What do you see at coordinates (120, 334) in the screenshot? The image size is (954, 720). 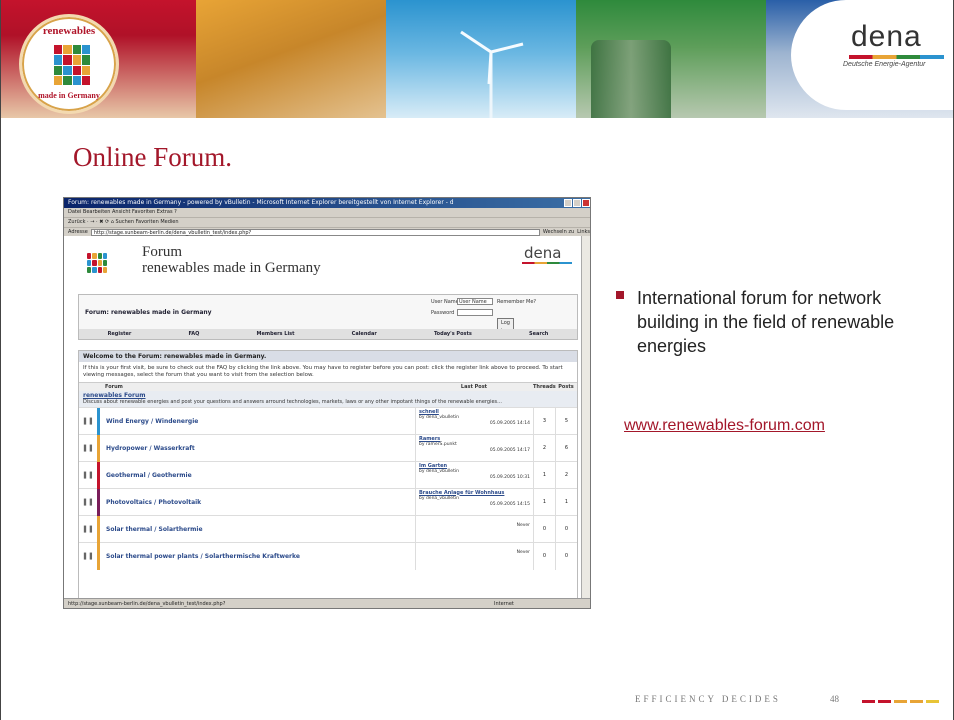 I see `nav-register: Register` at bounding box center [120, 334].